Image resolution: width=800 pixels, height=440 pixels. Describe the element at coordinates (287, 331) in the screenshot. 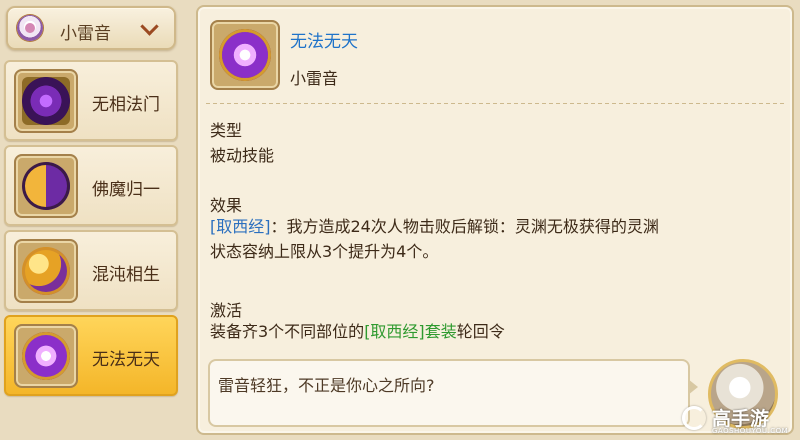

I see `activate-prefix: 装备齐3个不同部位的` at that location.